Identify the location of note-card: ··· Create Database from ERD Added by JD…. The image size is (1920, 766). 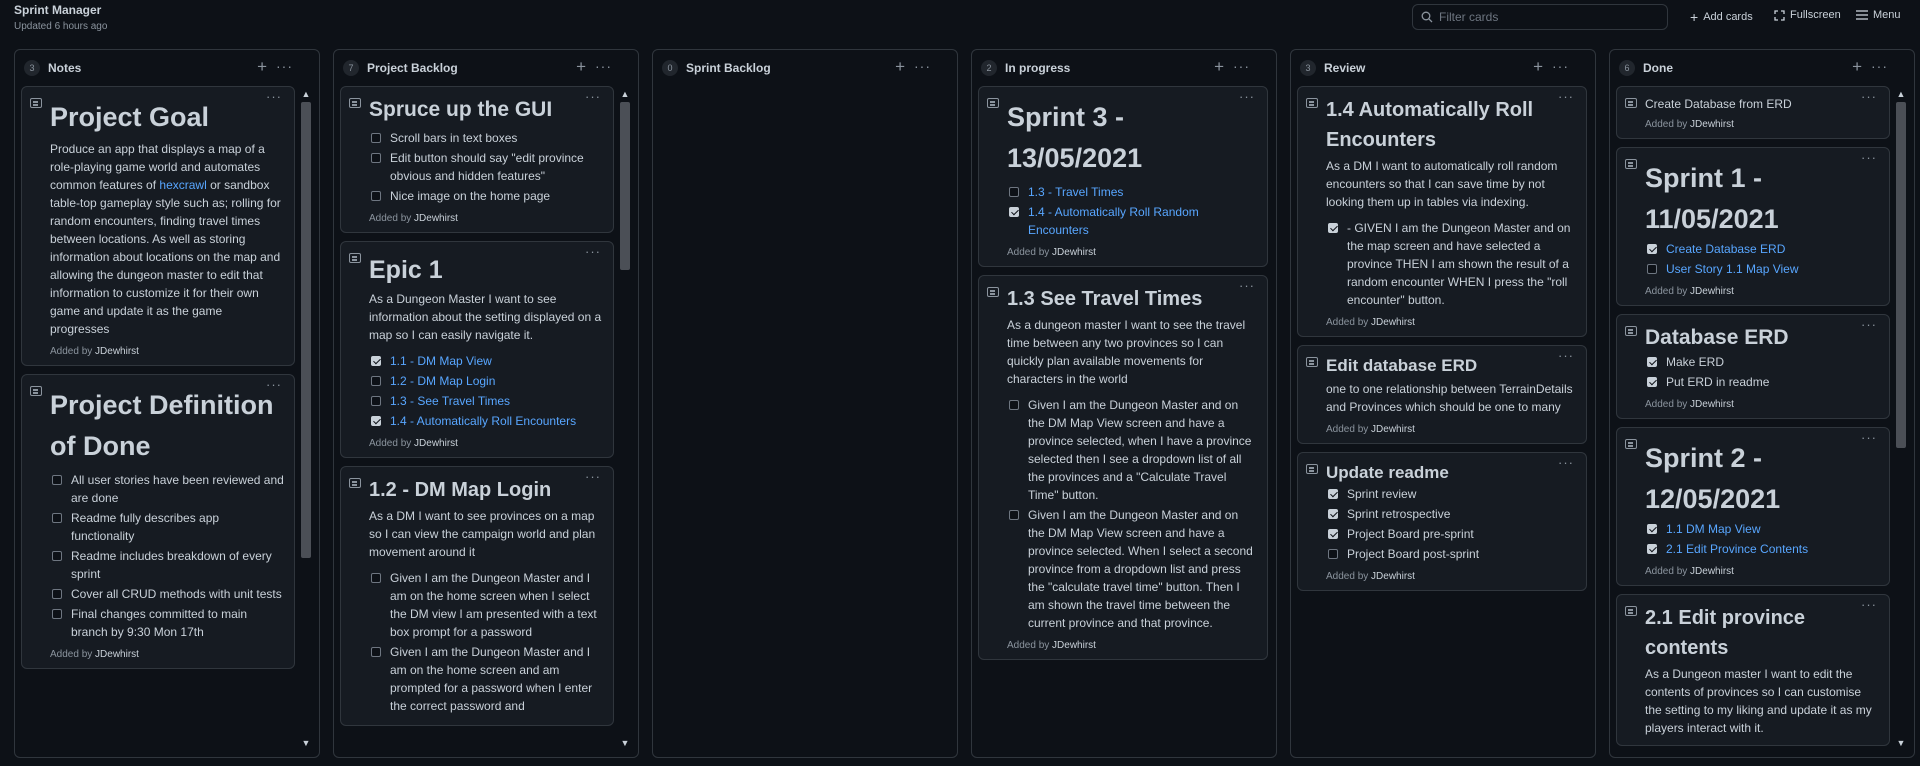
(1753, 112).